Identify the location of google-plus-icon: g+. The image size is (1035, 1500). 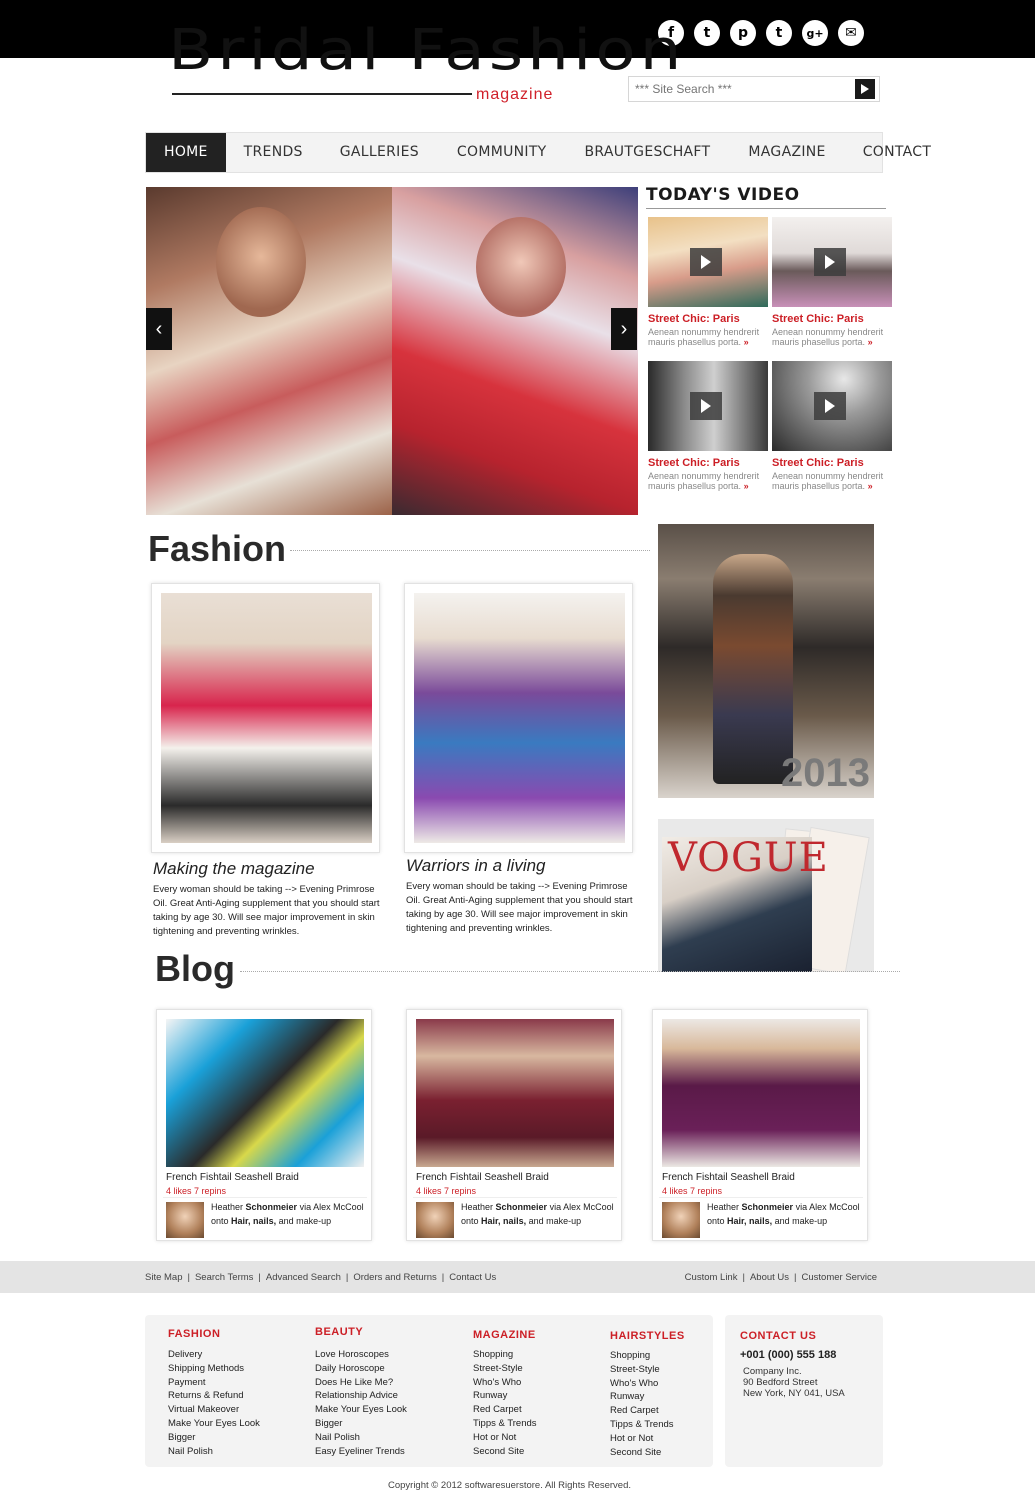
(815, 33).